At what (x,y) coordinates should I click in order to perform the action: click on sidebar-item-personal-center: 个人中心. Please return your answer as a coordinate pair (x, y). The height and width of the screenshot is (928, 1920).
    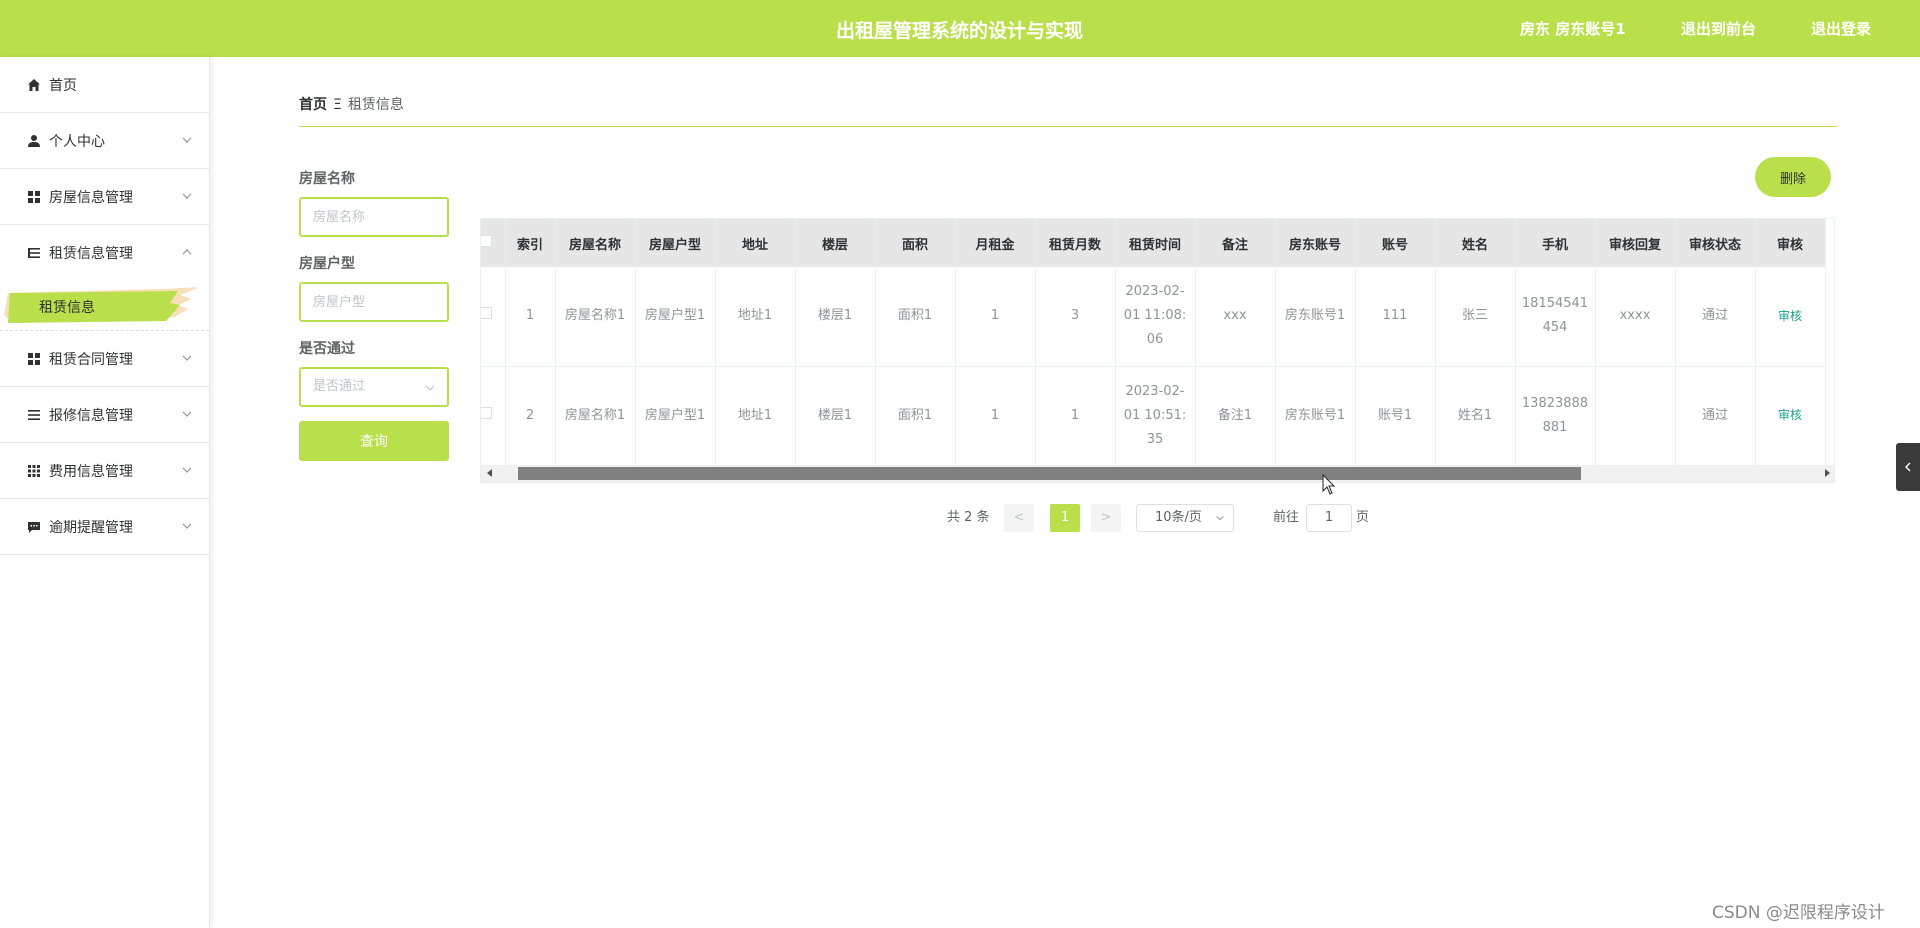
    Looking at the image, I should click on (104, 141).